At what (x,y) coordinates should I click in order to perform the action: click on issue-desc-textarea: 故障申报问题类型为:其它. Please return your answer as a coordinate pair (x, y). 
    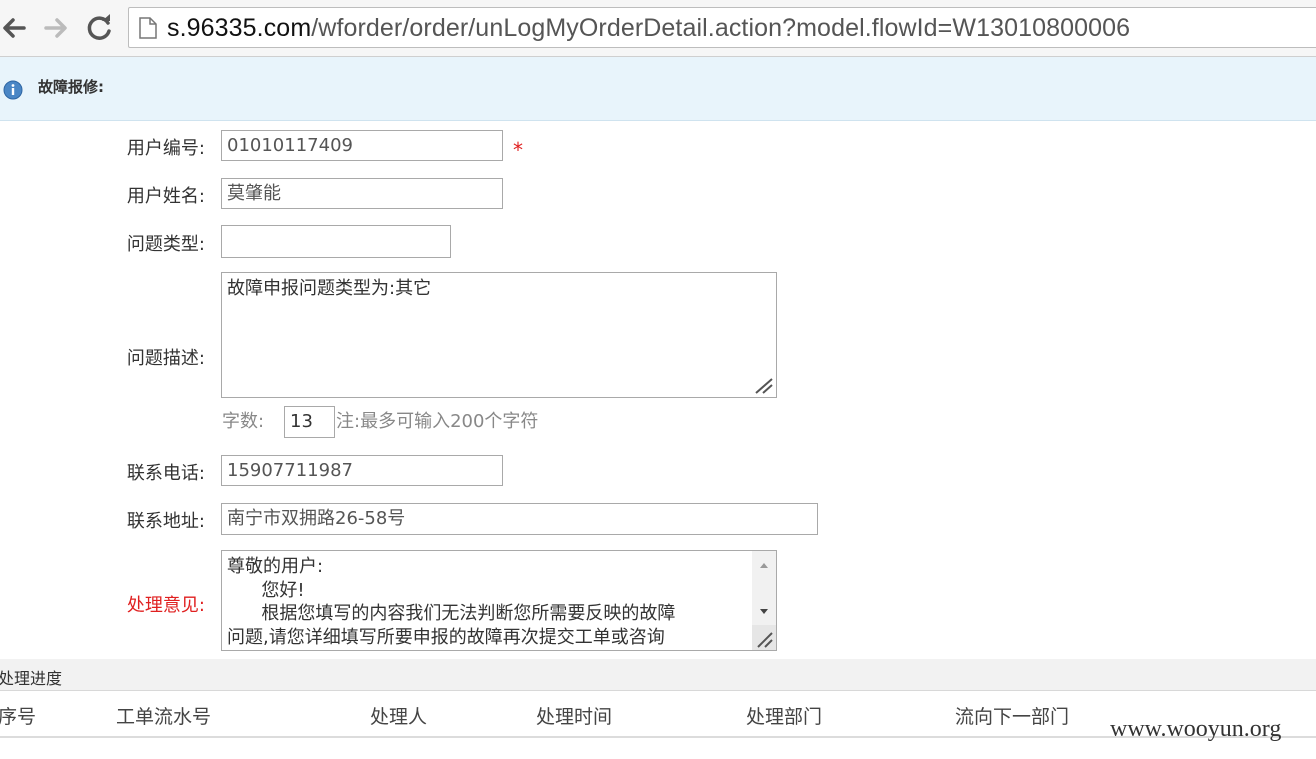
    Looking at the image, I should click on (499, 335).